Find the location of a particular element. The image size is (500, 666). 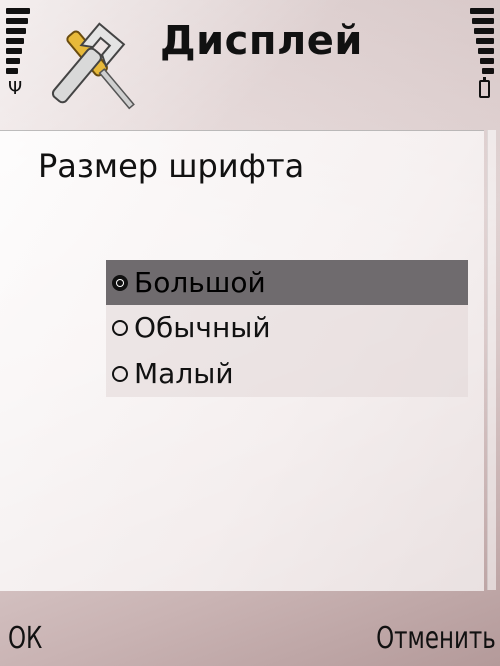

page-title: Дисплей is located at coordinates (261, 41).